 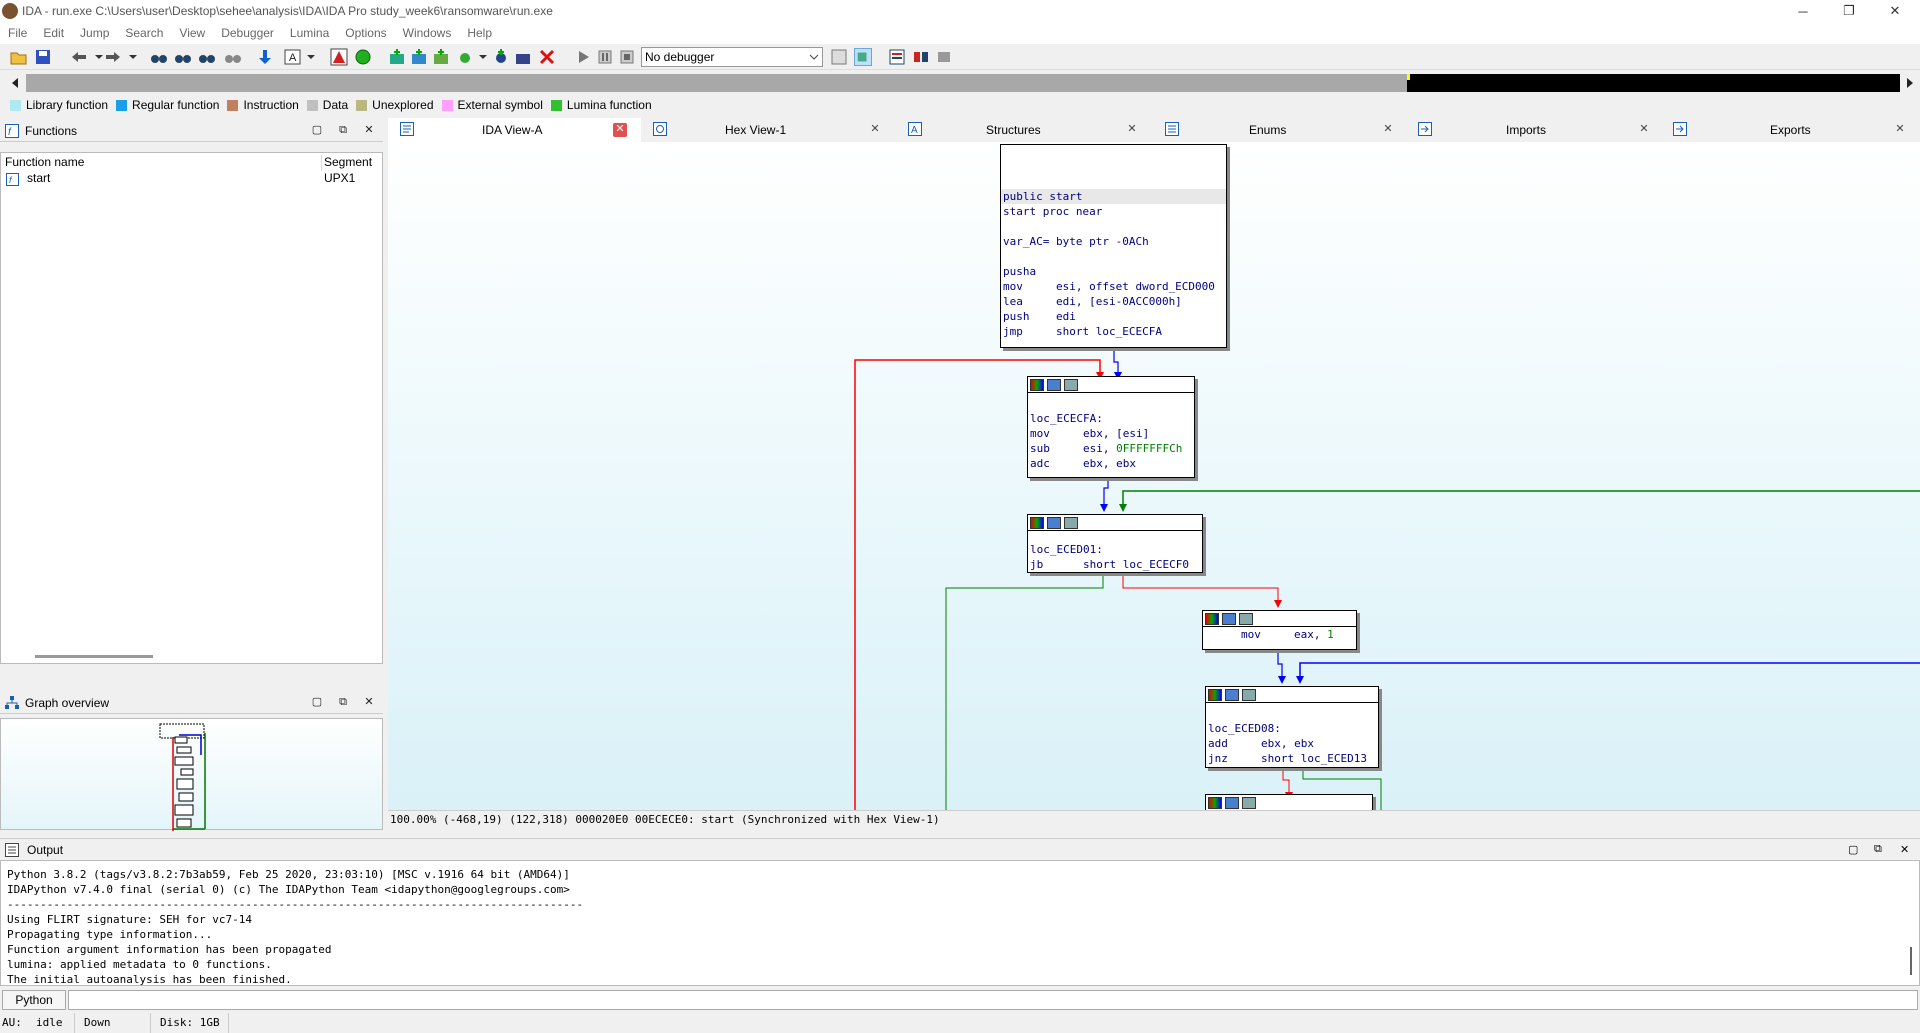 What do you see at coordinates (863, 57) in the screenshot?
I see `attach-process-icon` at bounding box center [863, 57].